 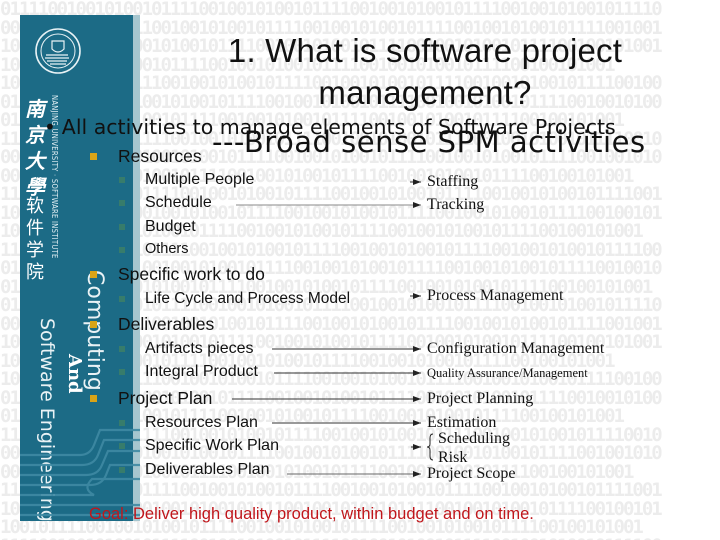 I want to click on sub-item-label: Others, so click(x=167, y=249).